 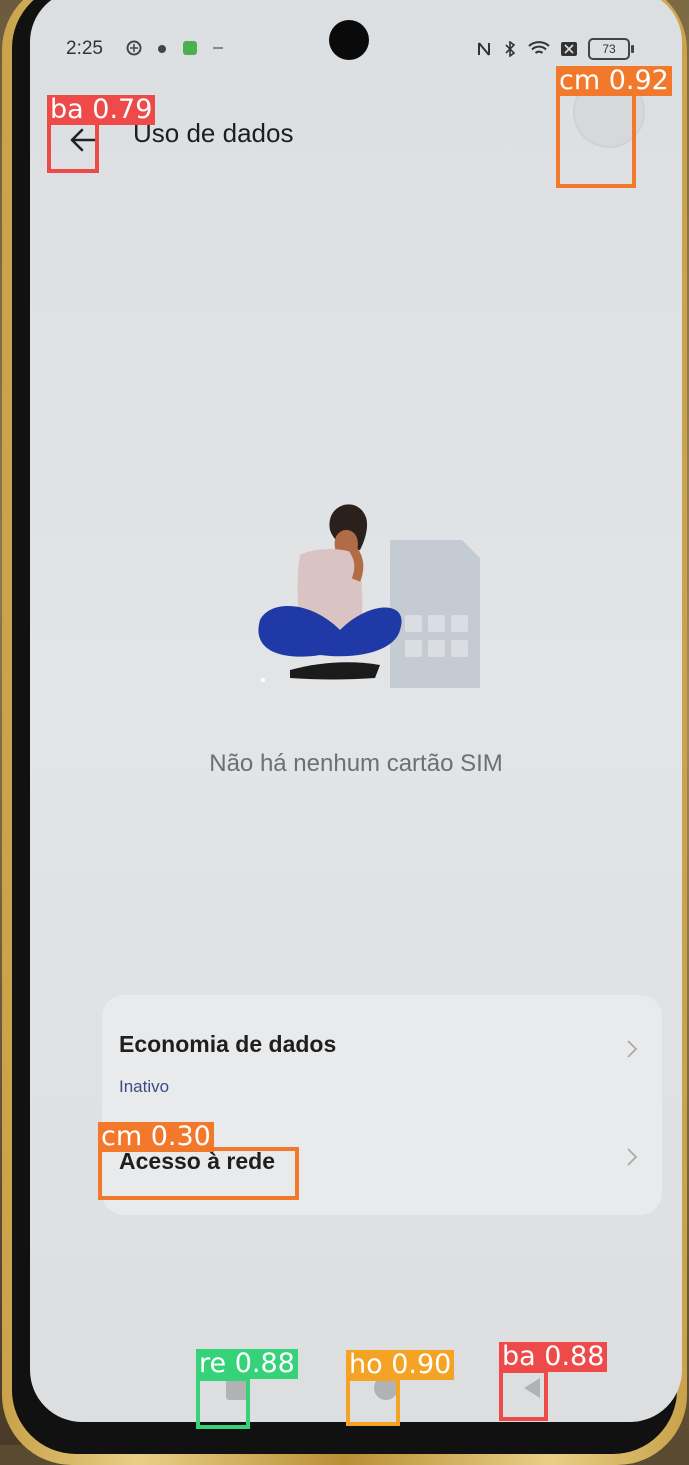 What do you see at coordinates (400, 1365) in the screenshot?
I see `detection-label-home: ho 0.90` at bounding box center [400, 1365].